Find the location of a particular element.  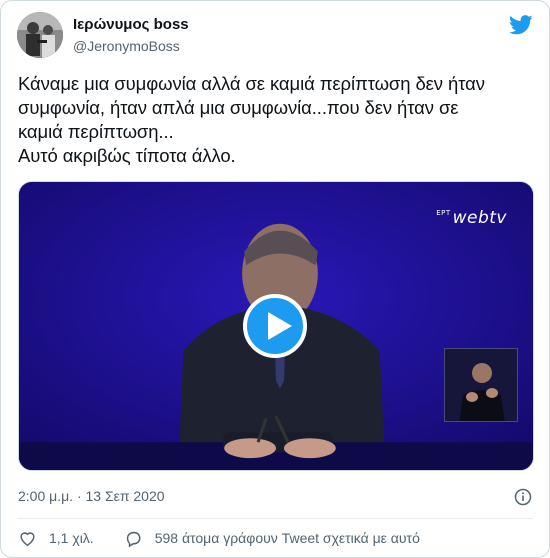

play-icon is located at coordinates (280, 326).